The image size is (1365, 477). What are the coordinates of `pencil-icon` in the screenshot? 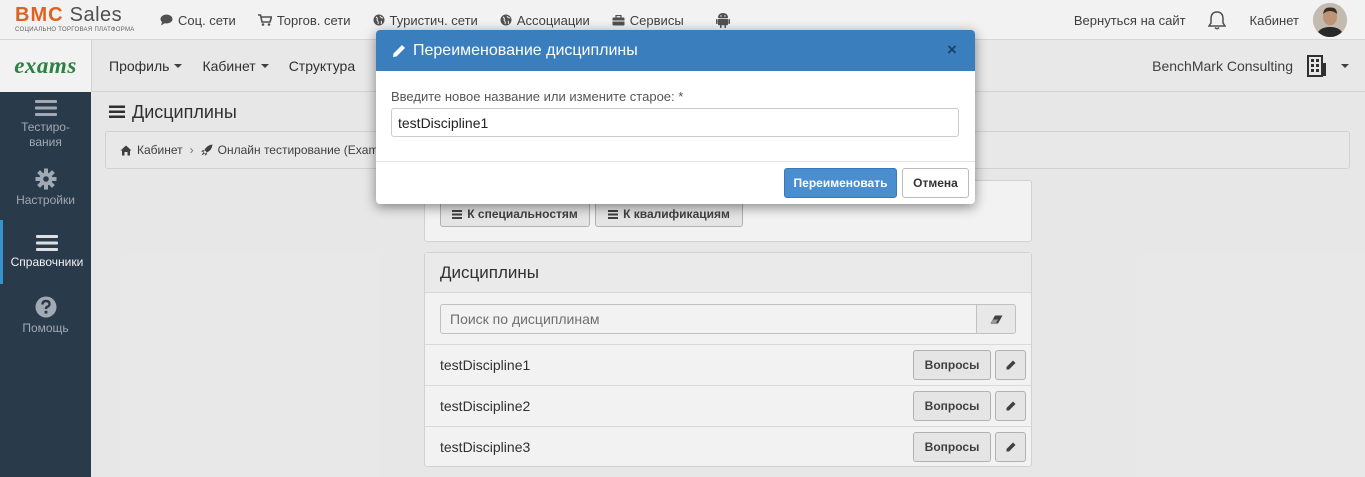 It's located at (399, 50).